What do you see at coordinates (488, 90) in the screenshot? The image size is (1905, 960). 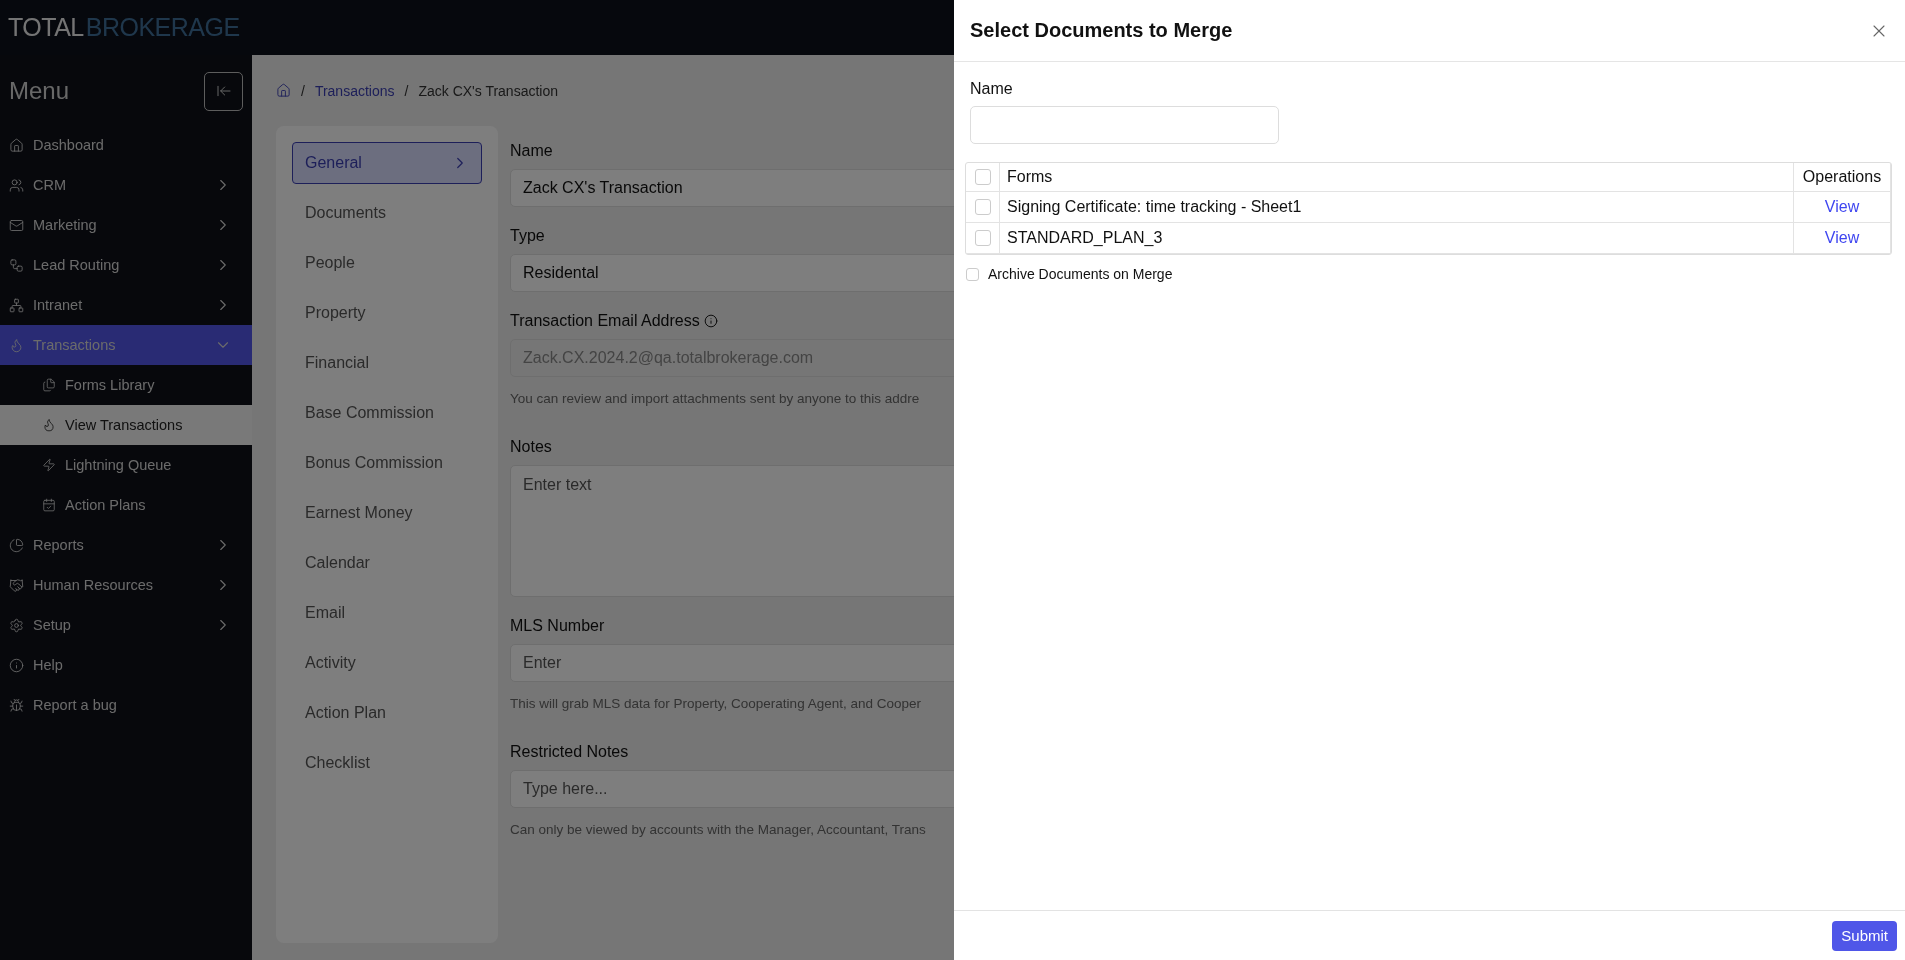 I see `breadcrumb-current: Zack CX's Transaction` at bounding box center [488, 90].